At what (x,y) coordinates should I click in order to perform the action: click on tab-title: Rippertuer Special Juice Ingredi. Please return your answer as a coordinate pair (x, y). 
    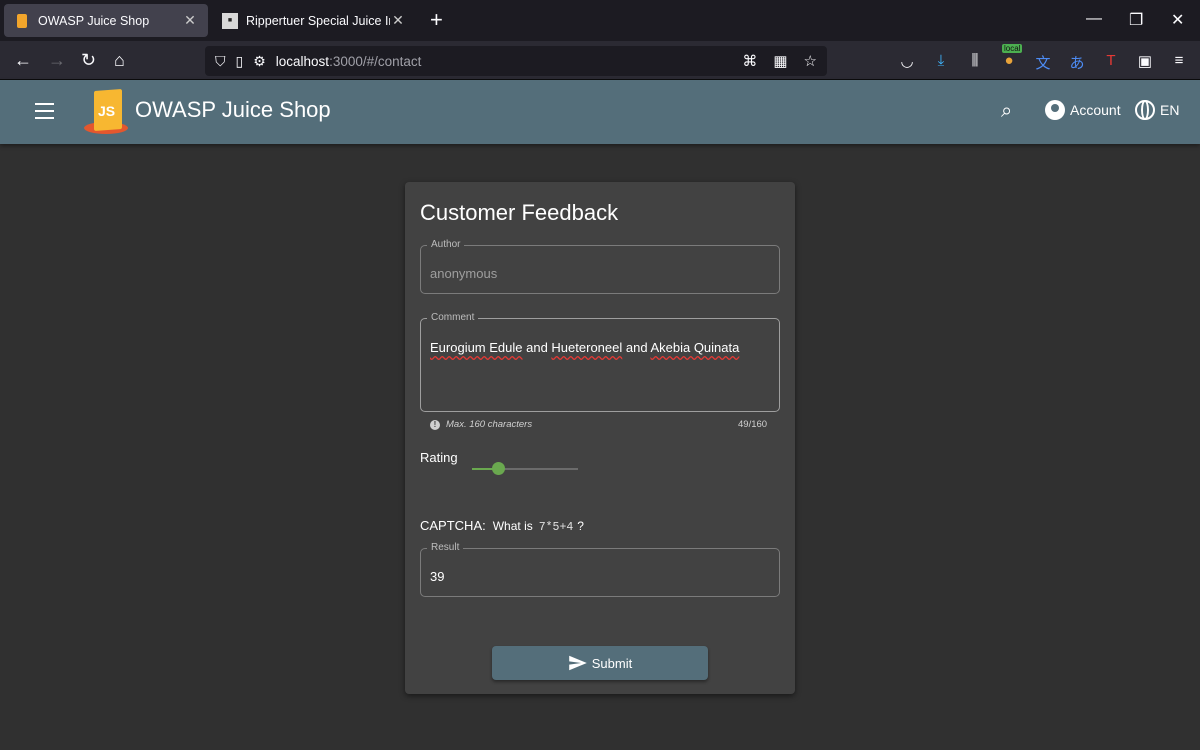
    Looking at the image, I should click on (318, 20).